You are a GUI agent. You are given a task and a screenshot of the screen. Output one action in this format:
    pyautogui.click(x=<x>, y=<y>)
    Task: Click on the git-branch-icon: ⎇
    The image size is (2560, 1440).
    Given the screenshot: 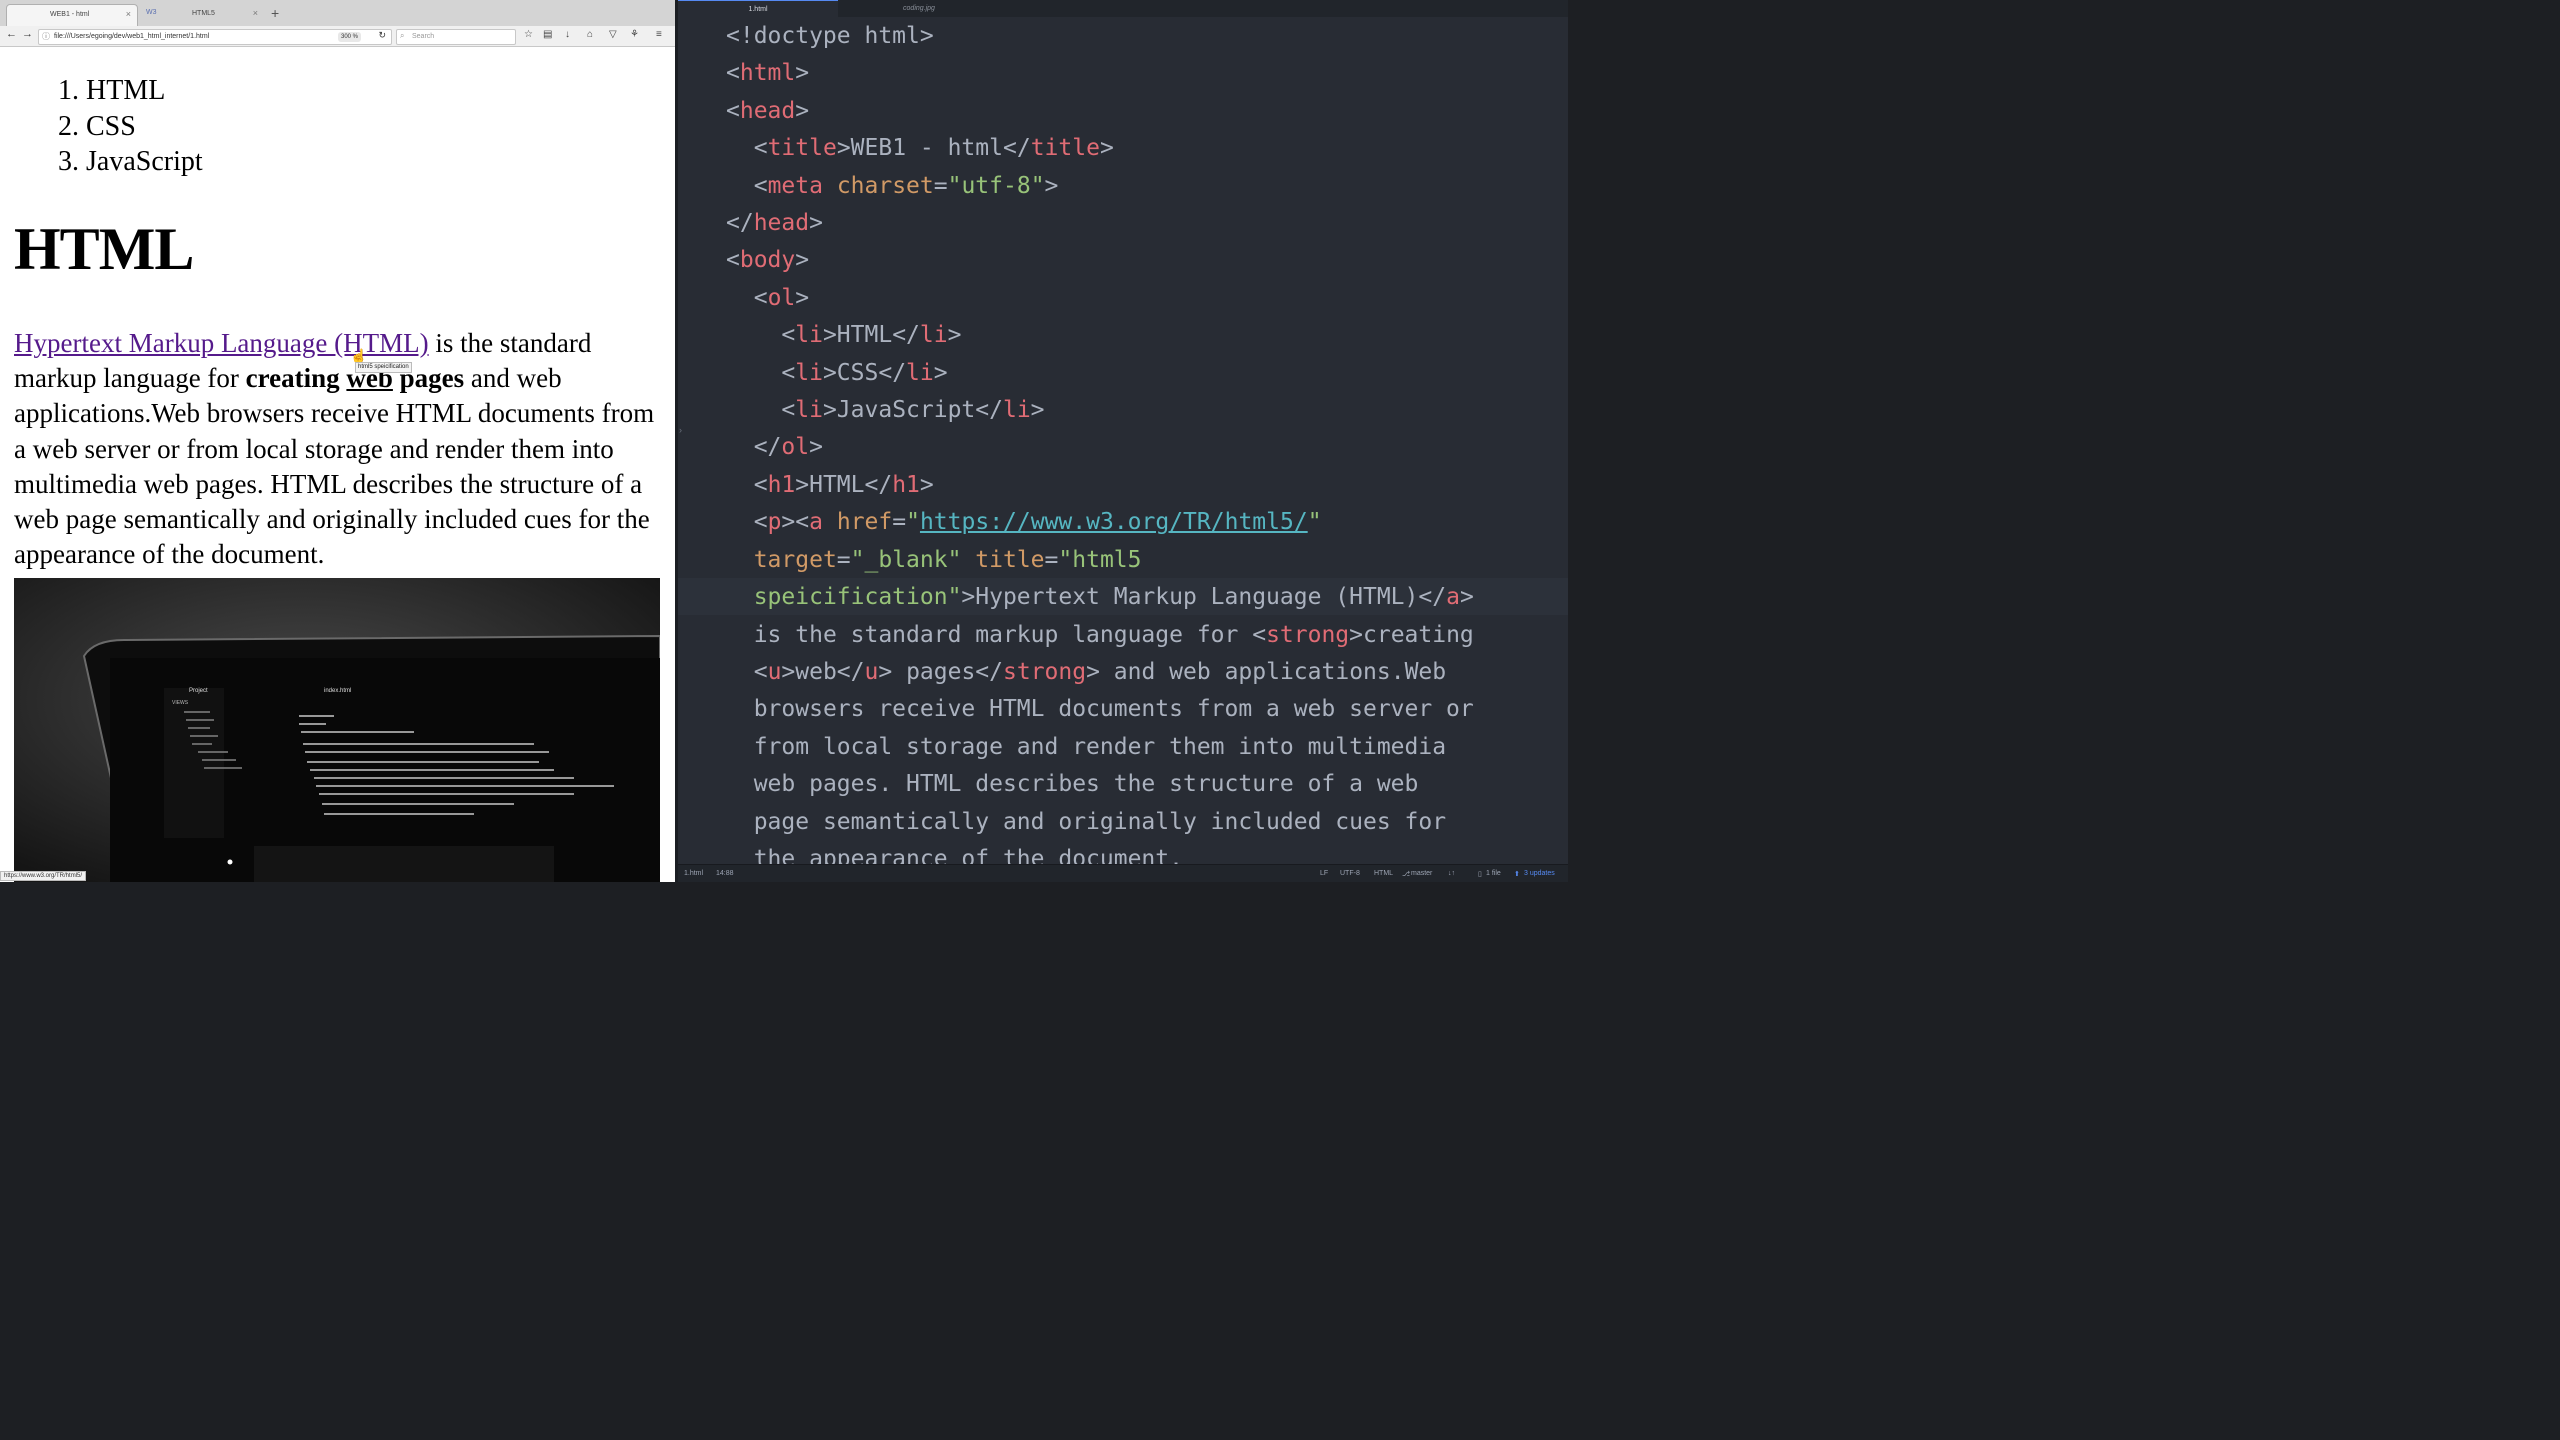 What is the action you would take?
    pyautogui.click(x=1406, y=874)
    